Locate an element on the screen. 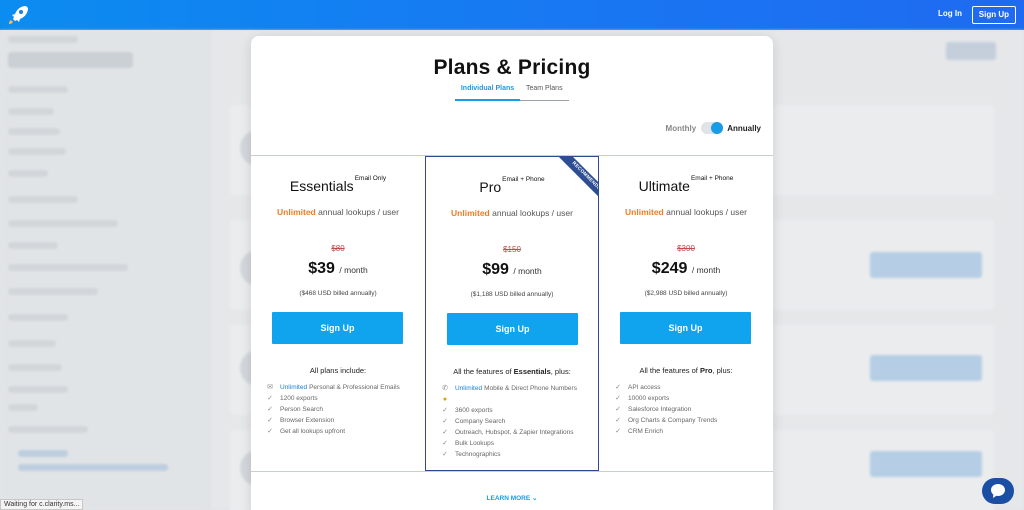 The height and width of the screenshot is (510, 1024). features-heading: All the features of Essentials, plus: is located at coordinates (512, 371).